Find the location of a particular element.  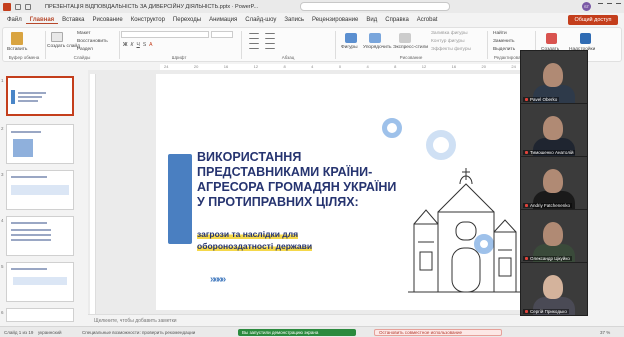

bullets-icon is located at coordinates (254, 36).